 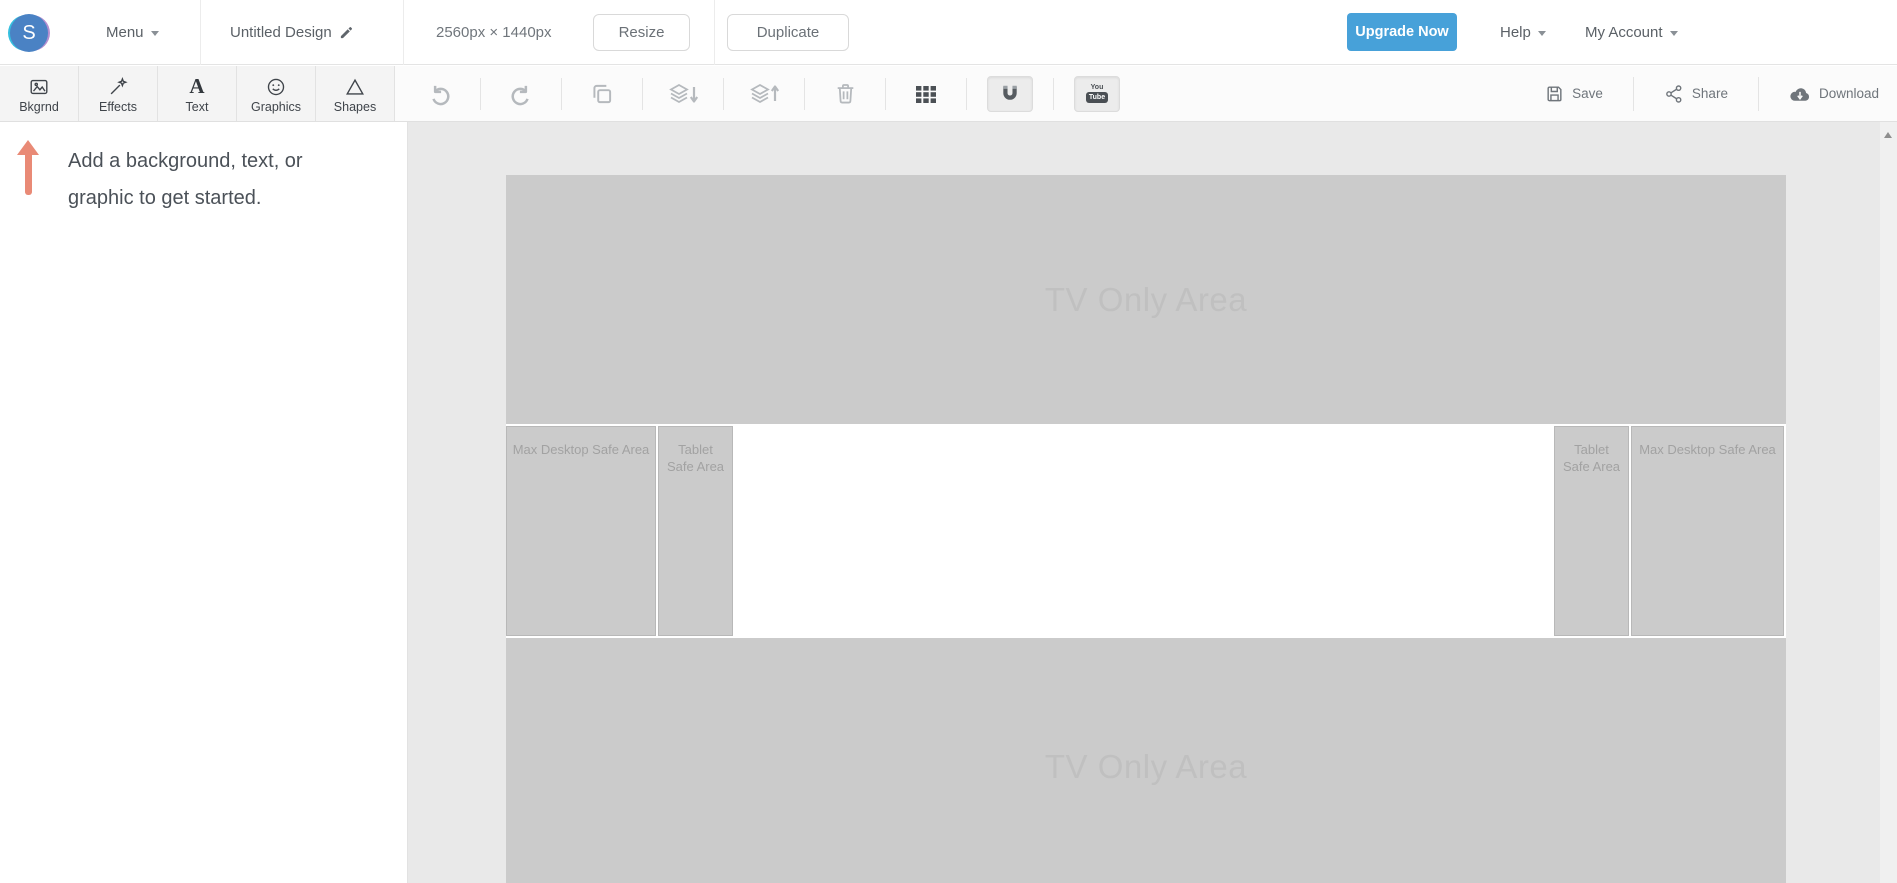 What do you see at coordinates (641, 32) in the screenshot?
I see `resize-button: Resize` at bounding box center [641, 32].